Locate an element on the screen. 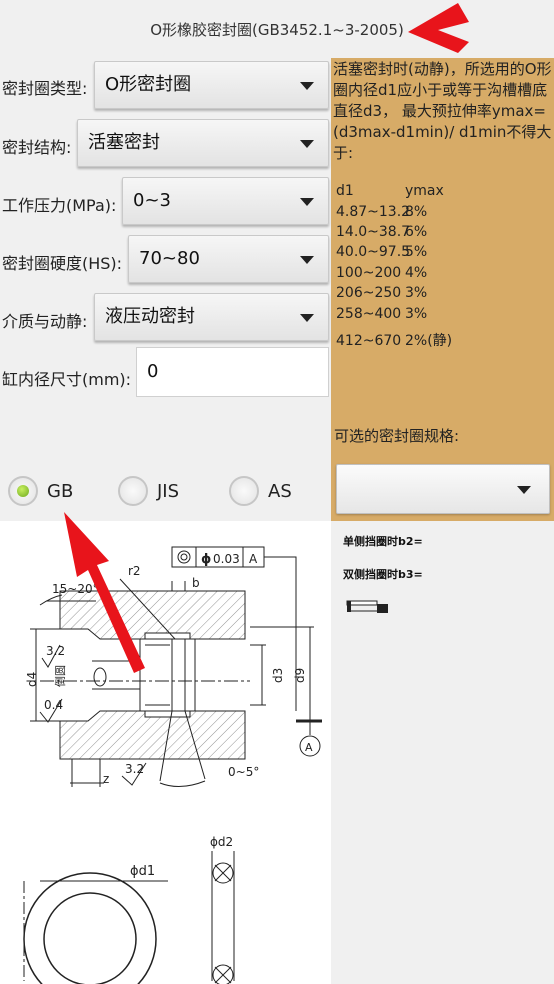 Image resolution: width=554 pixels, height=984 pixels. table-row: 14.0~38.76% is located at coordinates (382, 232).